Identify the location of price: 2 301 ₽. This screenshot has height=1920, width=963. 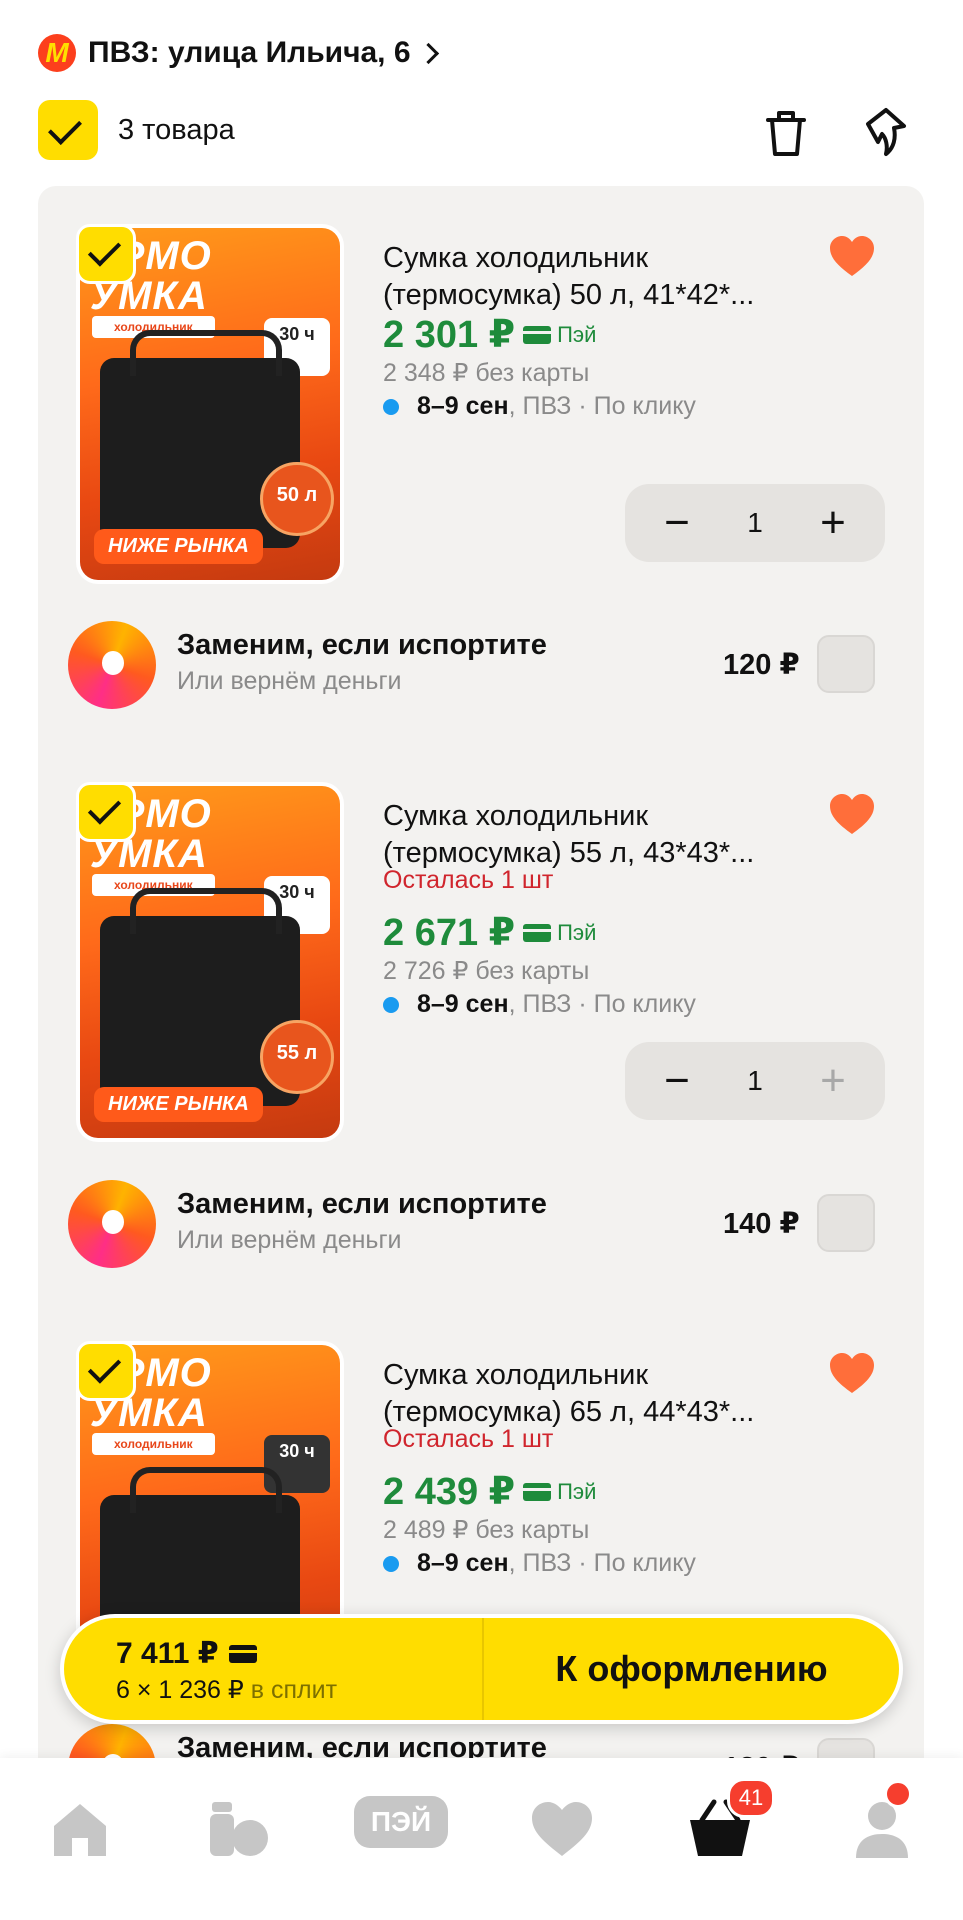
(449, 335).